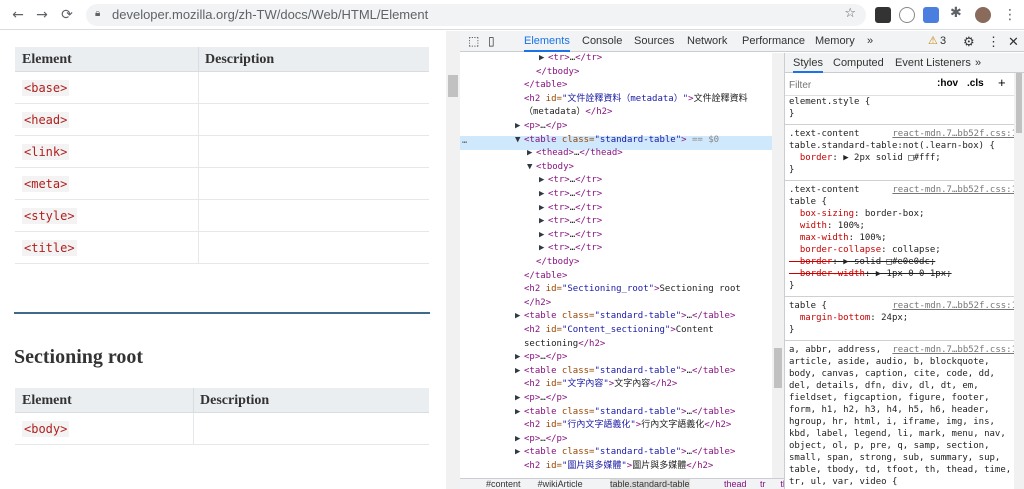  Describe the element at coordinates (550, 167) in the screenshot. I see `dom-node: ▼ <tbody>` at that location.